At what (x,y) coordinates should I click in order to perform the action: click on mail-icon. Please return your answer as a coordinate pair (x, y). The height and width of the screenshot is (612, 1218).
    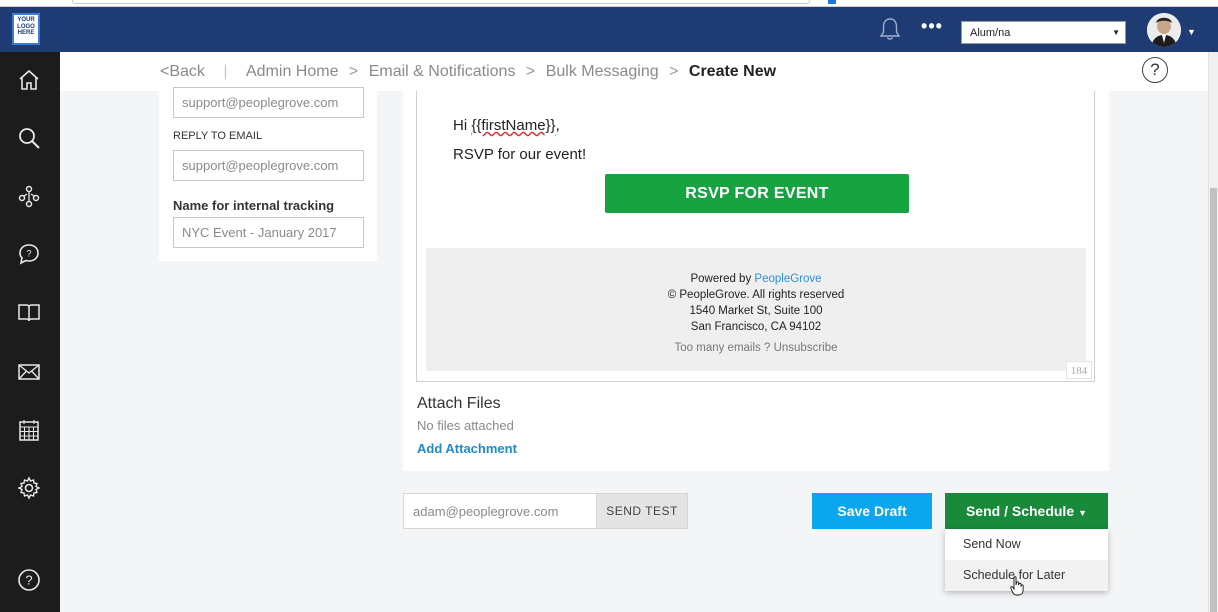
    Looking at the image, I should click on (29, 372).